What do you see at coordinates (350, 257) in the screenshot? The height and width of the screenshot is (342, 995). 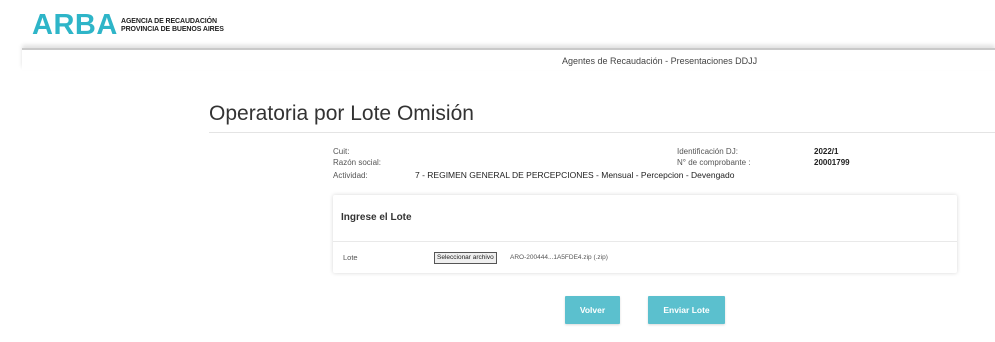 I see `lote-label: Lote` at bounding box center [350, 257].